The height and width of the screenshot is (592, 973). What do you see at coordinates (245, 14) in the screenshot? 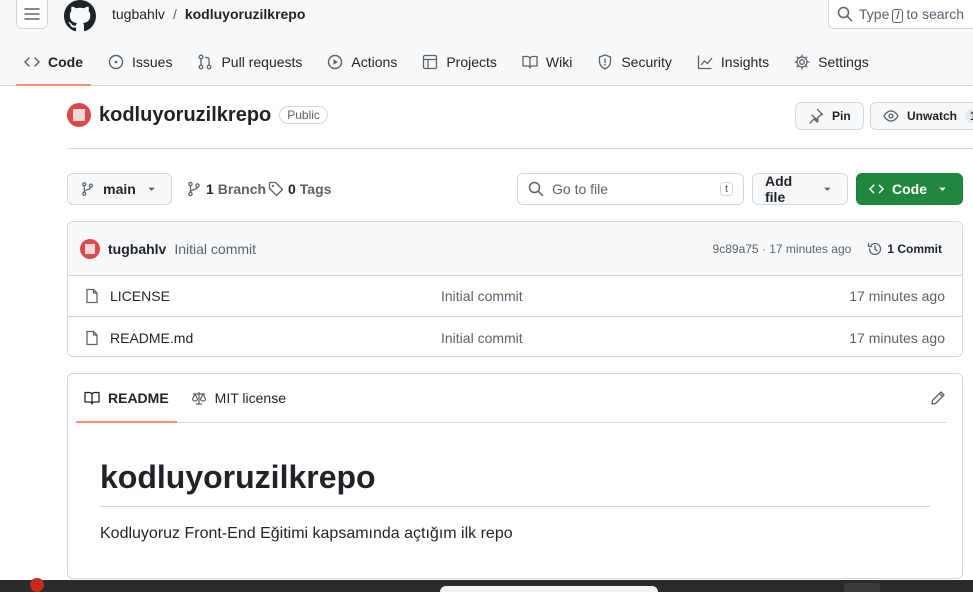
I see `breadcrumb-repo-link: kodluyoruzilkrepo` at bounding box center [245, 14].